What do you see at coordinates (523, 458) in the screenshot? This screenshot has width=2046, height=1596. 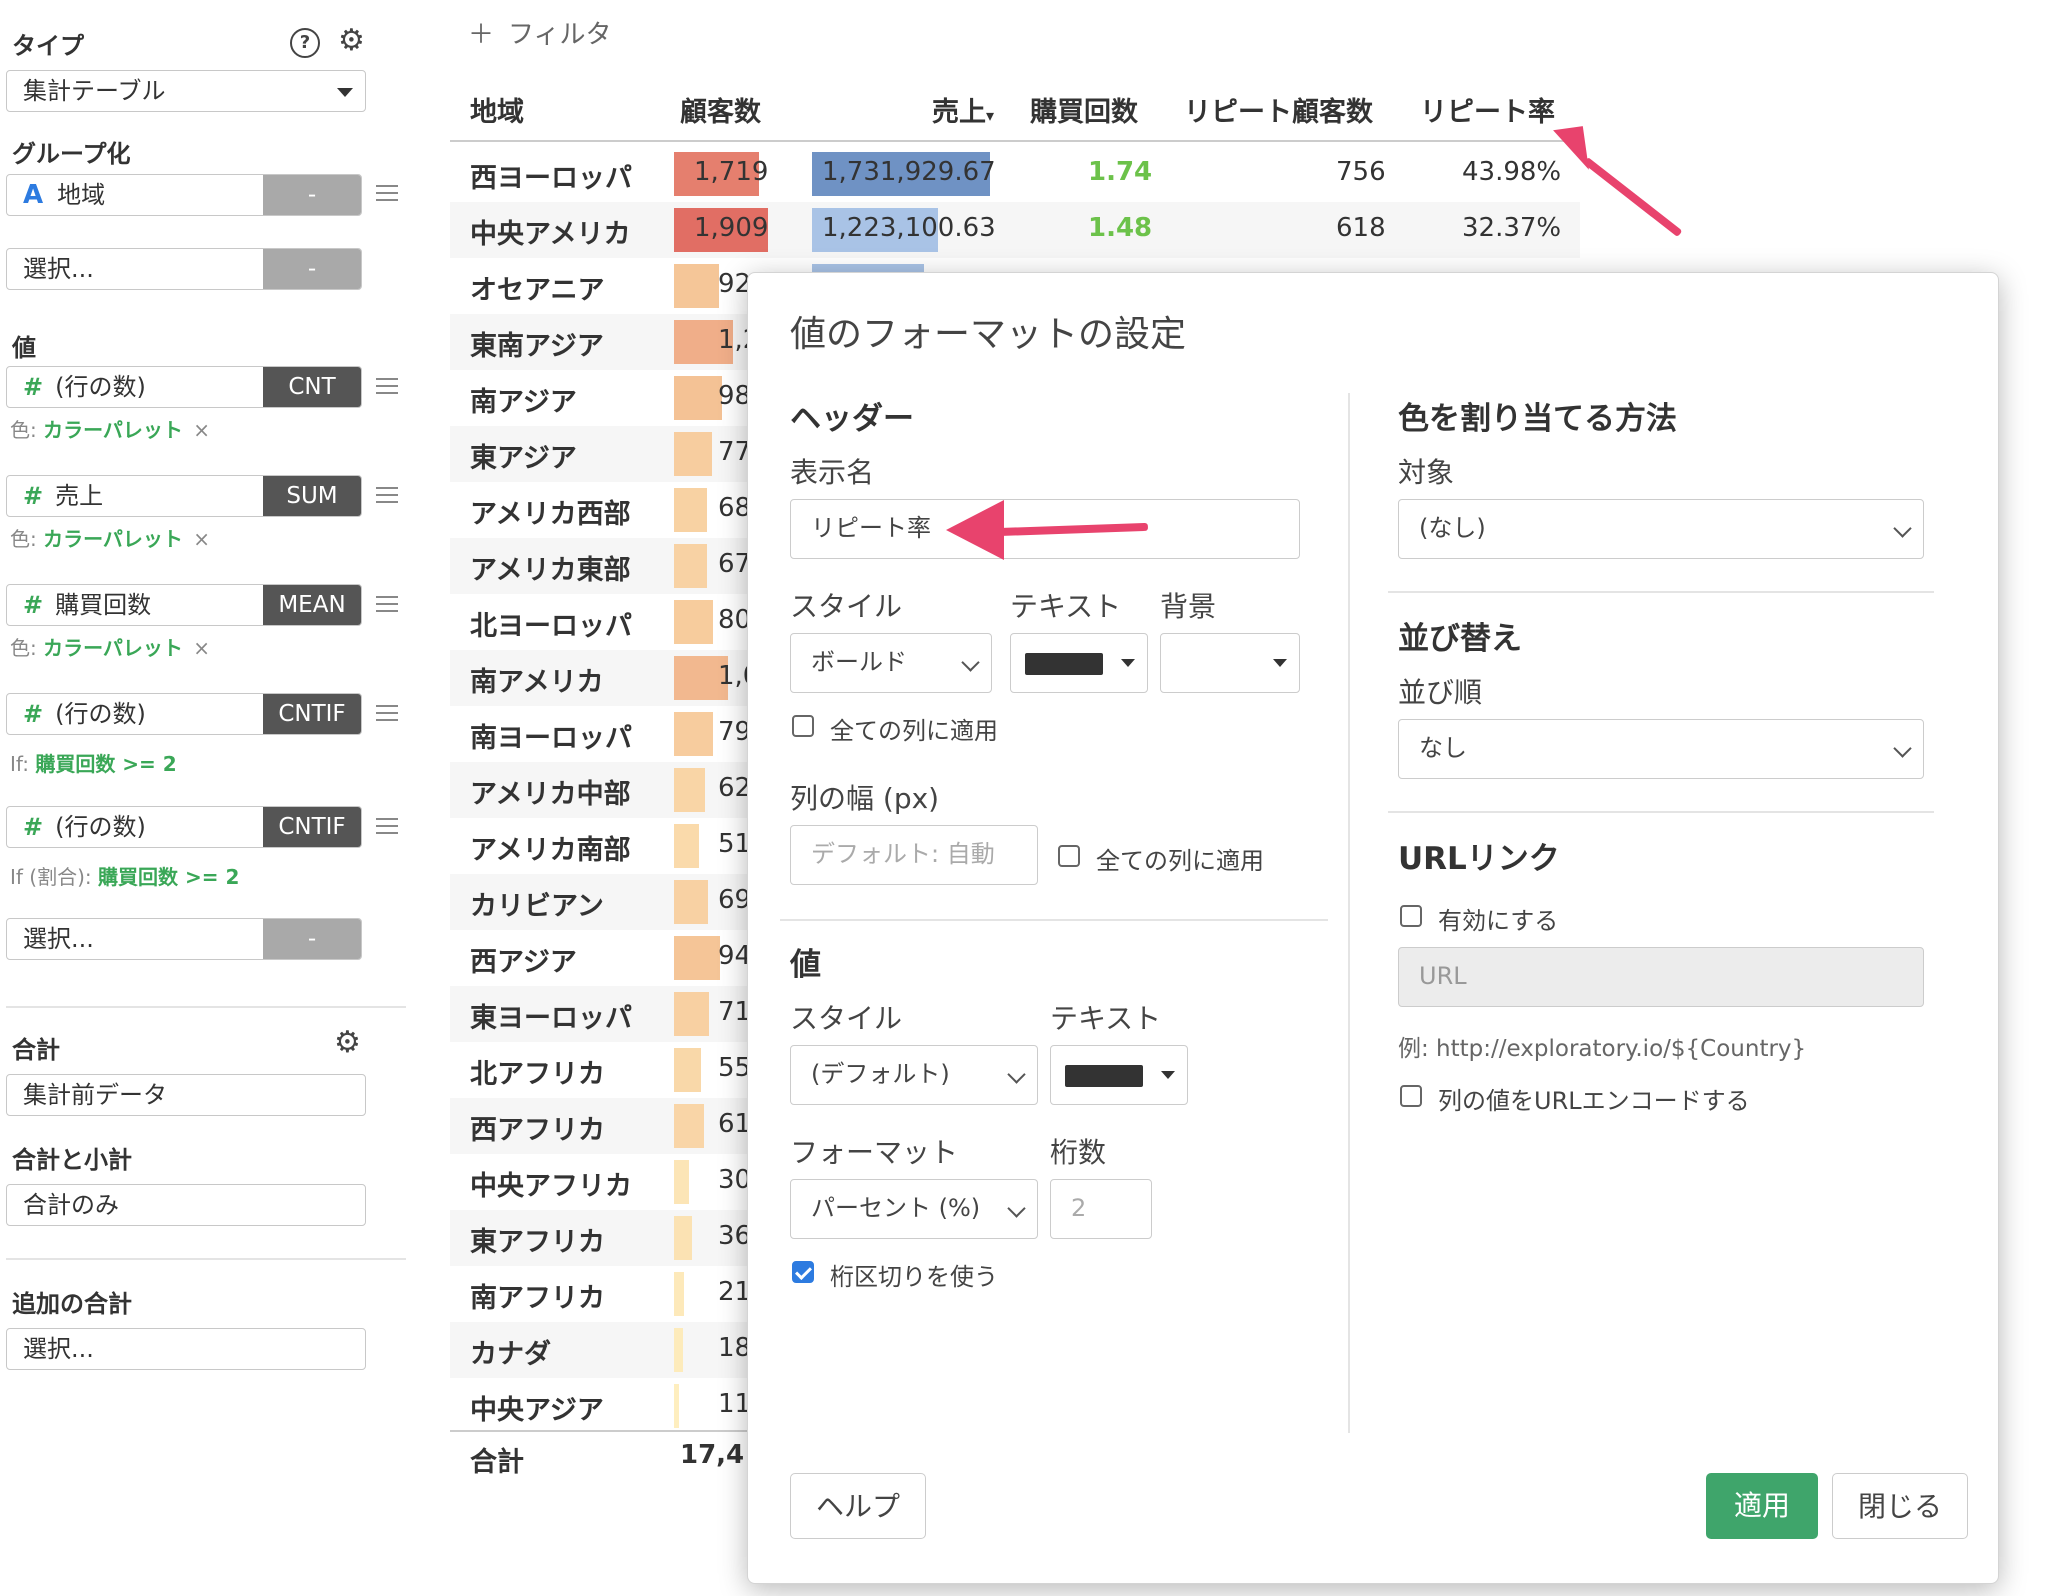 I see `region-cell: 東アジア` at bounding box center [523, 458].